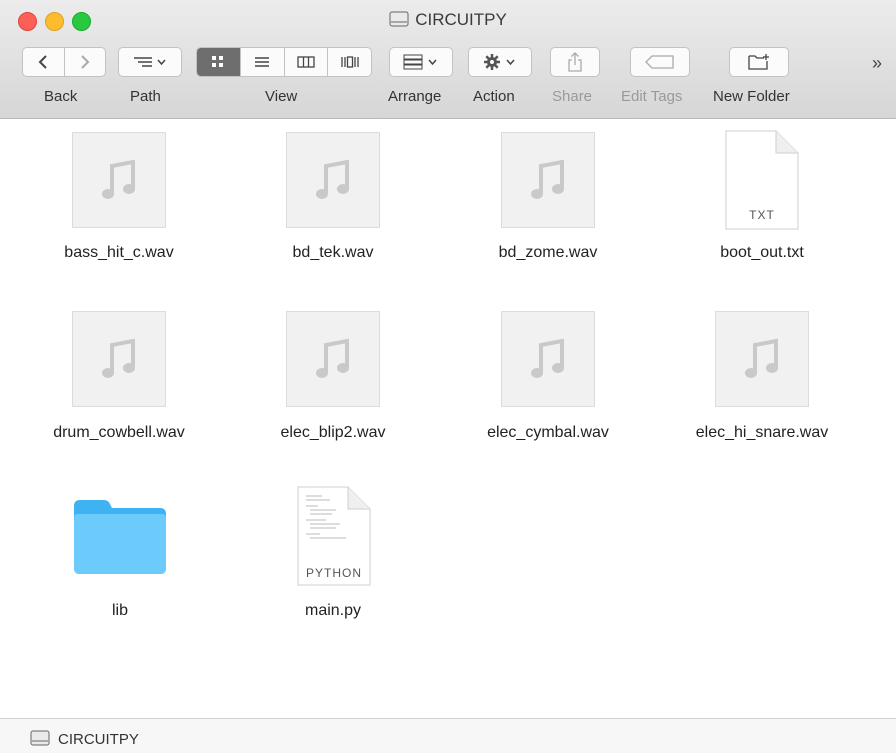 The width and height of the screenshot is (896, 753). I want to click on cover-flow-icon, so click(349, 62).